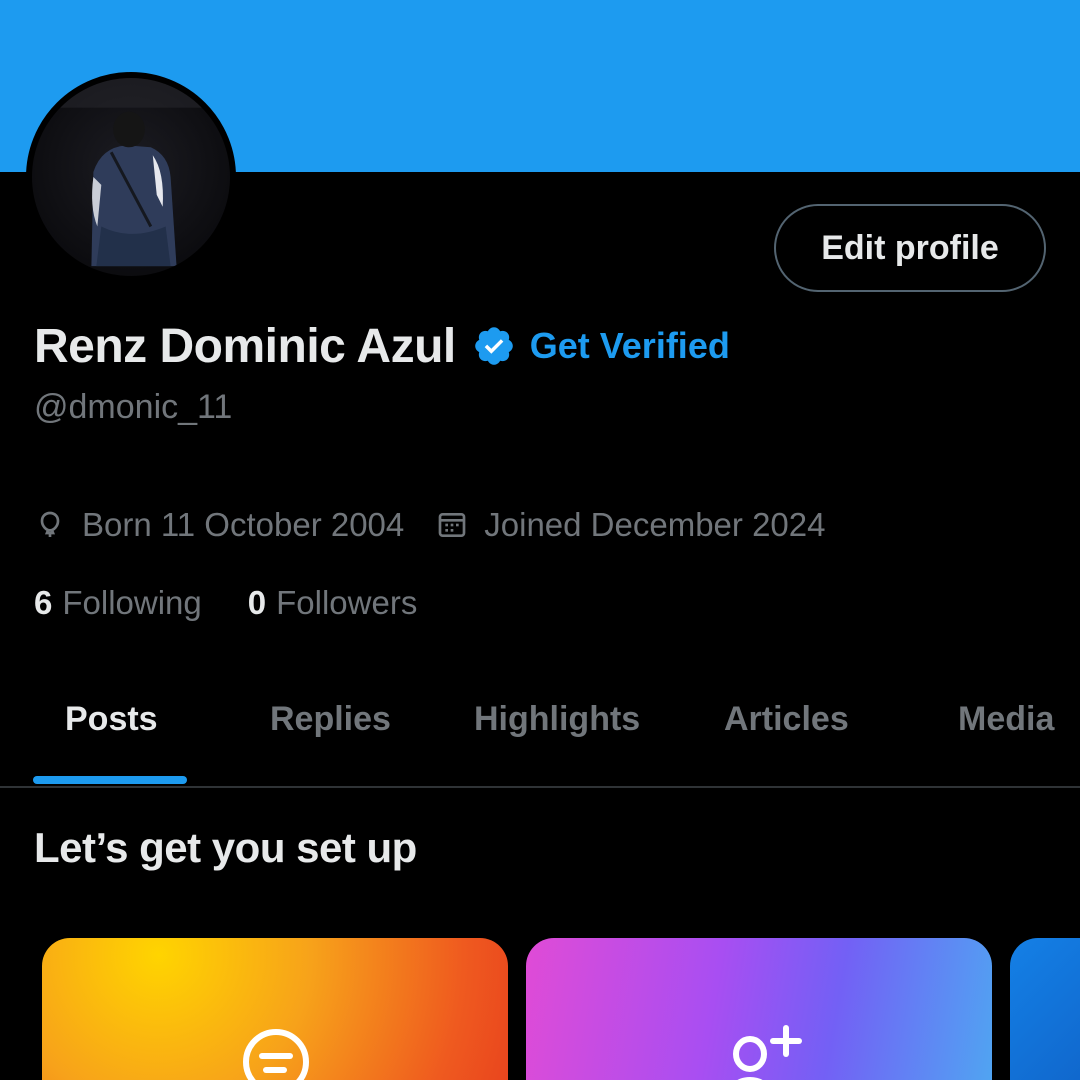 Image resolution: width=1080 pixels, height=1080 pixels. Describe the element at coordinates (243, 524) in the screenshot. I see `born-text: Born 11 October 2004` at that location.